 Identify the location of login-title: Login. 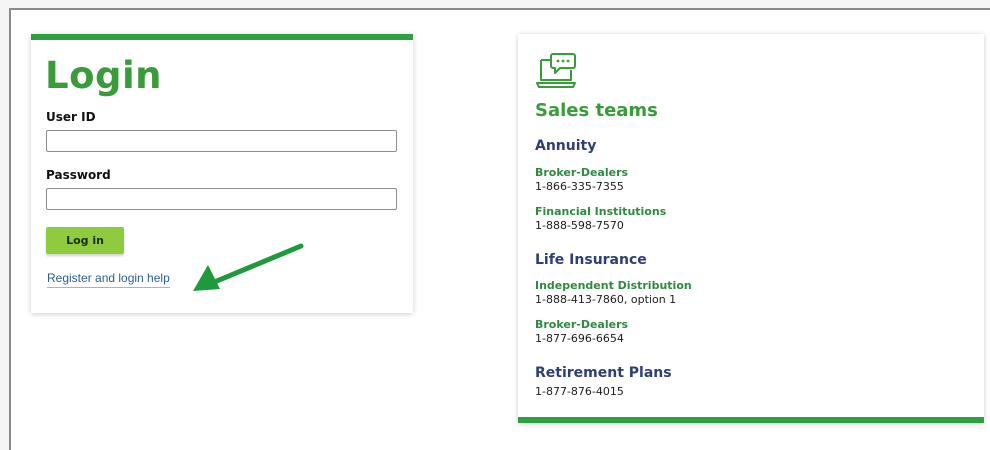
(104, 75).